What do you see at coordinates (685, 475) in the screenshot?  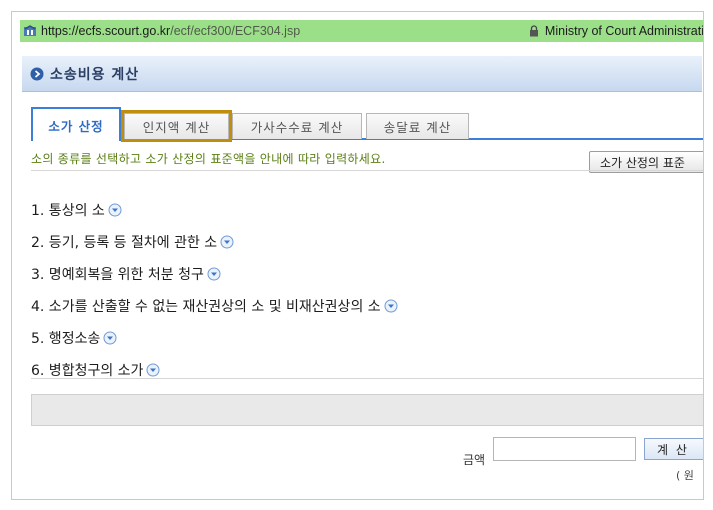 I see `unit-note: ( 원` at bounding box center [685, 475].